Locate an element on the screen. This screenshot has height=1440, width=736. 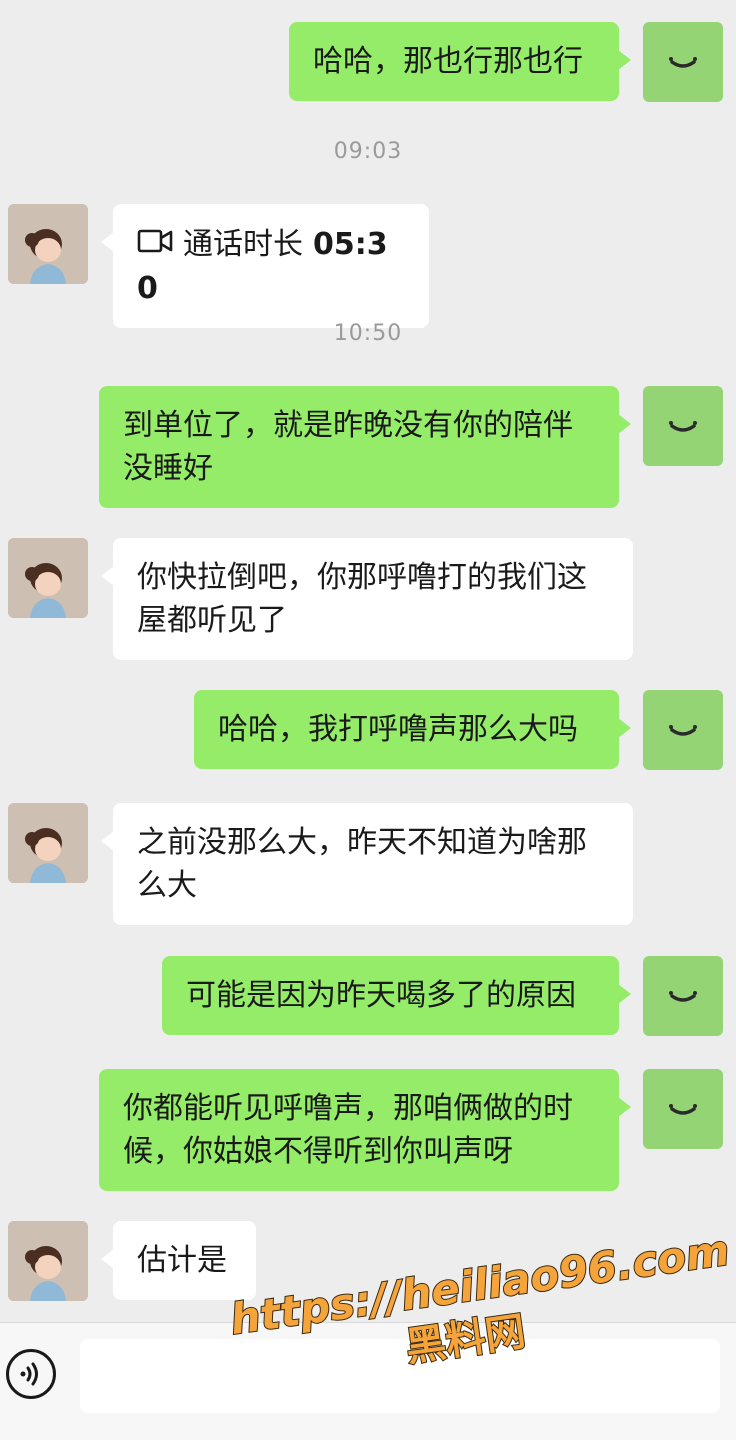
message-text: 估计是 is located at coordinates (182, 1260).